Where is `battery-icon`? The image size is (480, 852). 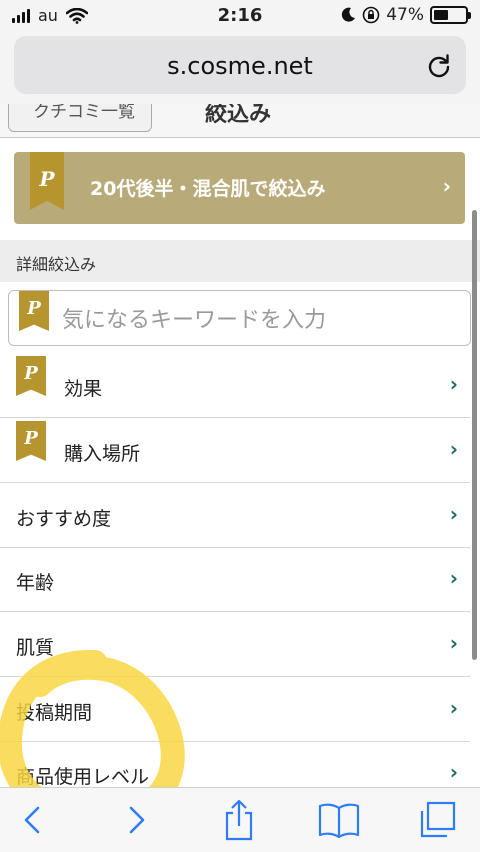
battery-icon is located at coordinates (450, 15).